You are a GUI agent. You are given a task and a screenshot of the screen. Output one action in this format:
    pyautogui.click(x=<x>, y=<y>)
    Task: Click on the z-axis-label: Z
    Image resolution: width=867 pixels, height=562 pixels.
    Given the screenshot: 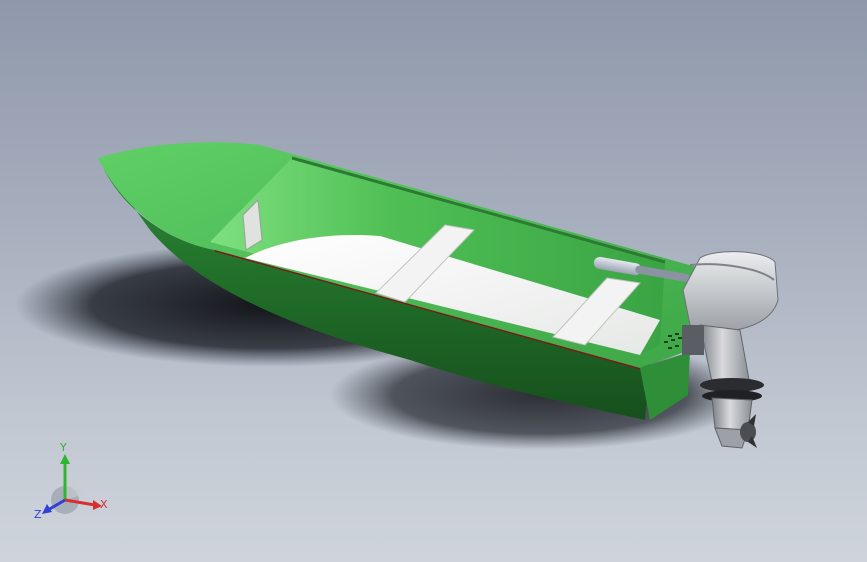 What is the action you would take?
    pyautogui.click(x=38, y=514)
    